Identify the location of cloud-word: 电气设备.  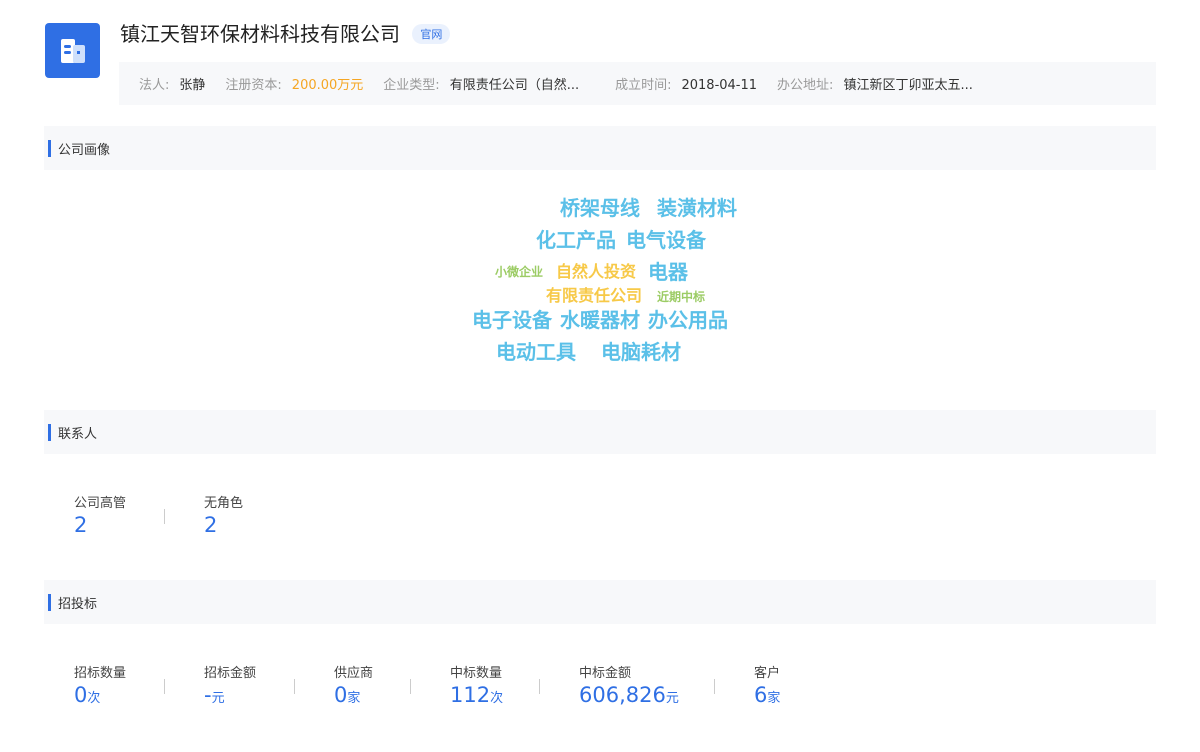
(666, 238).